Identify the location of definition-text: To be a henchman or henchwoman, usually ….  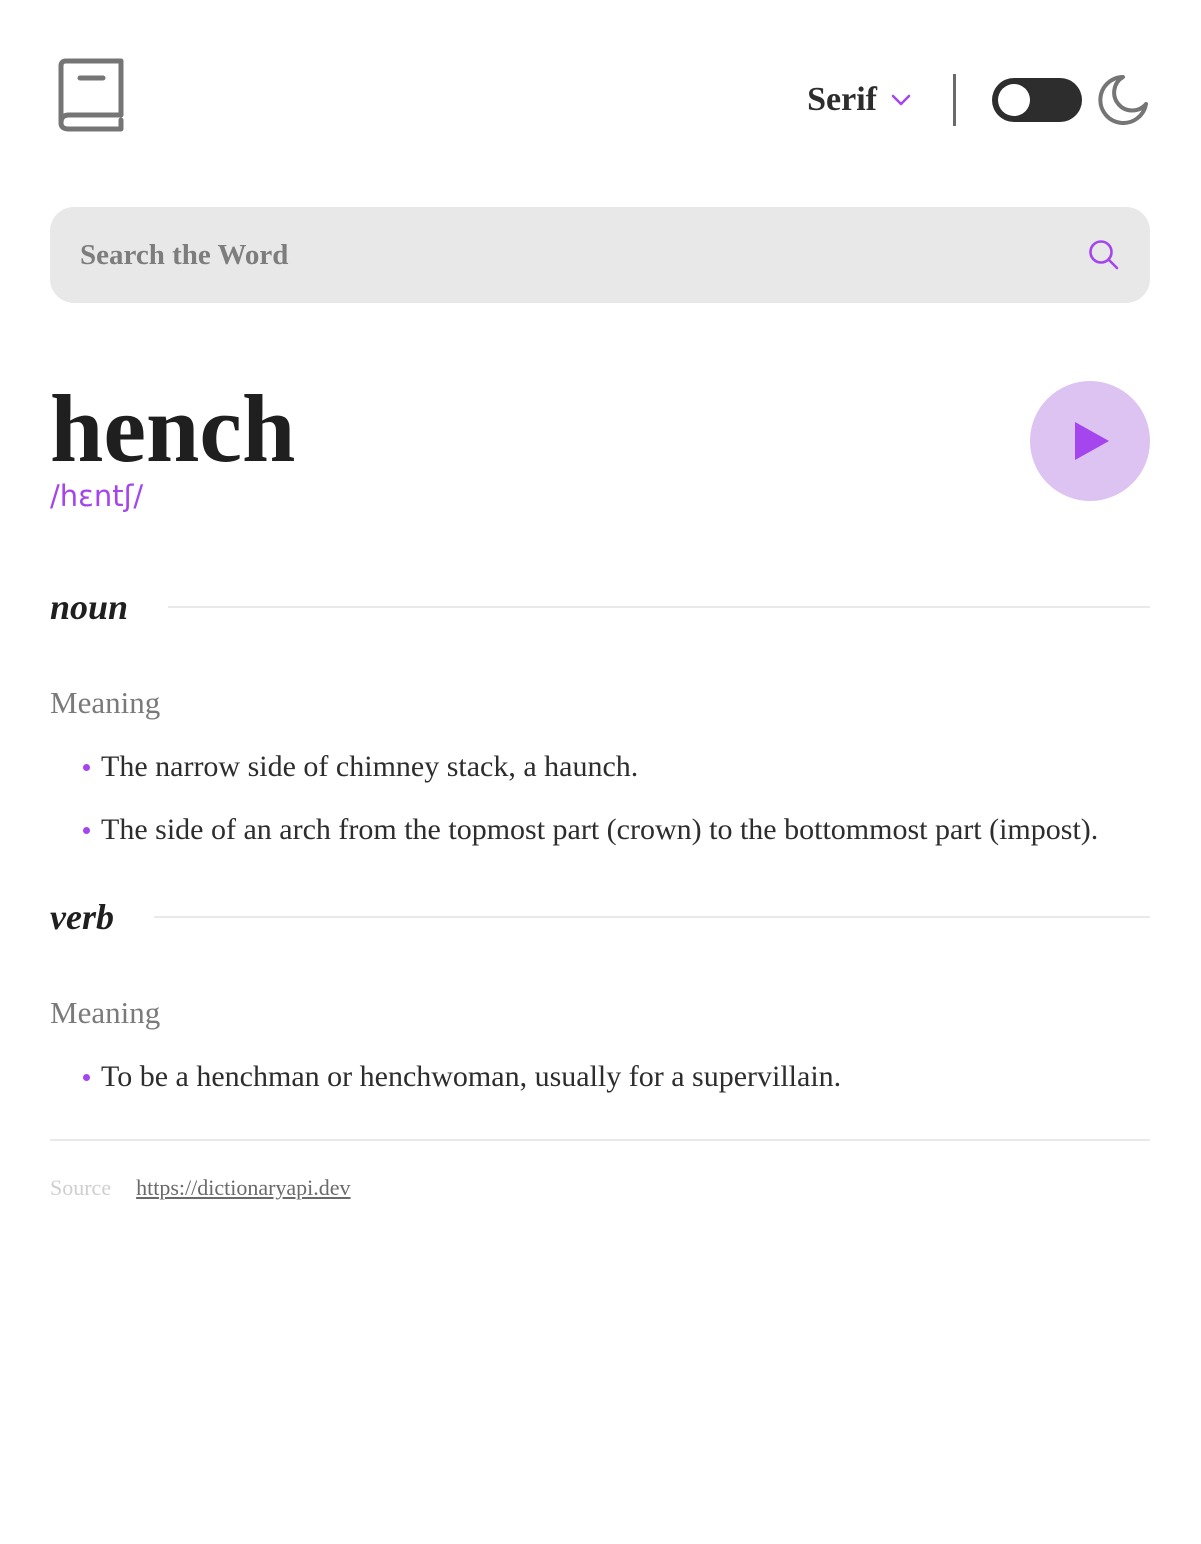
(471, 1076).